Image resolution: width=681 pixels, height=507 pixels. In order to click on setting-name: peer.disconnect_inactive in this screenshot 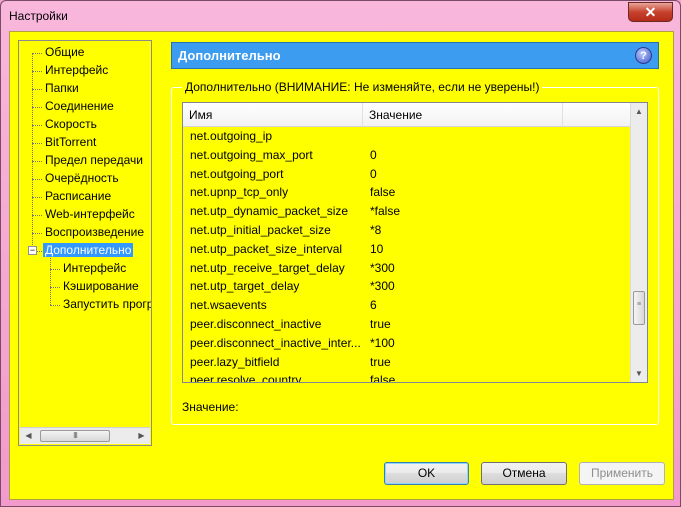, I will do `click(256, 324)`.